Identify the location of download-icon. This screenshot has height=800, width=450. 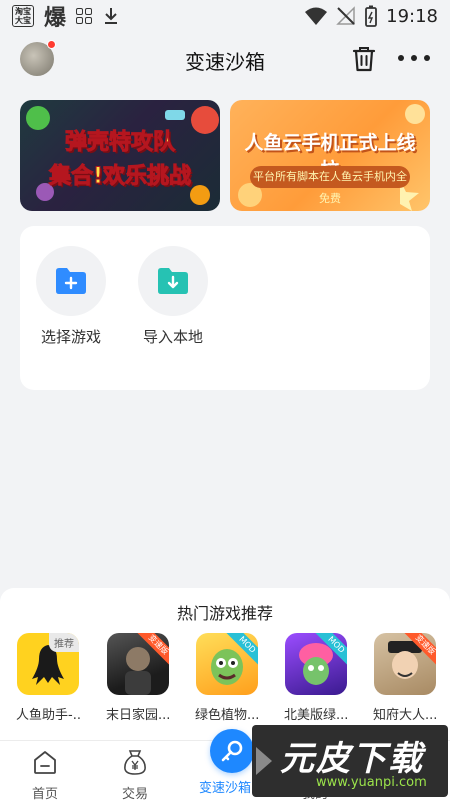
(111, 16).